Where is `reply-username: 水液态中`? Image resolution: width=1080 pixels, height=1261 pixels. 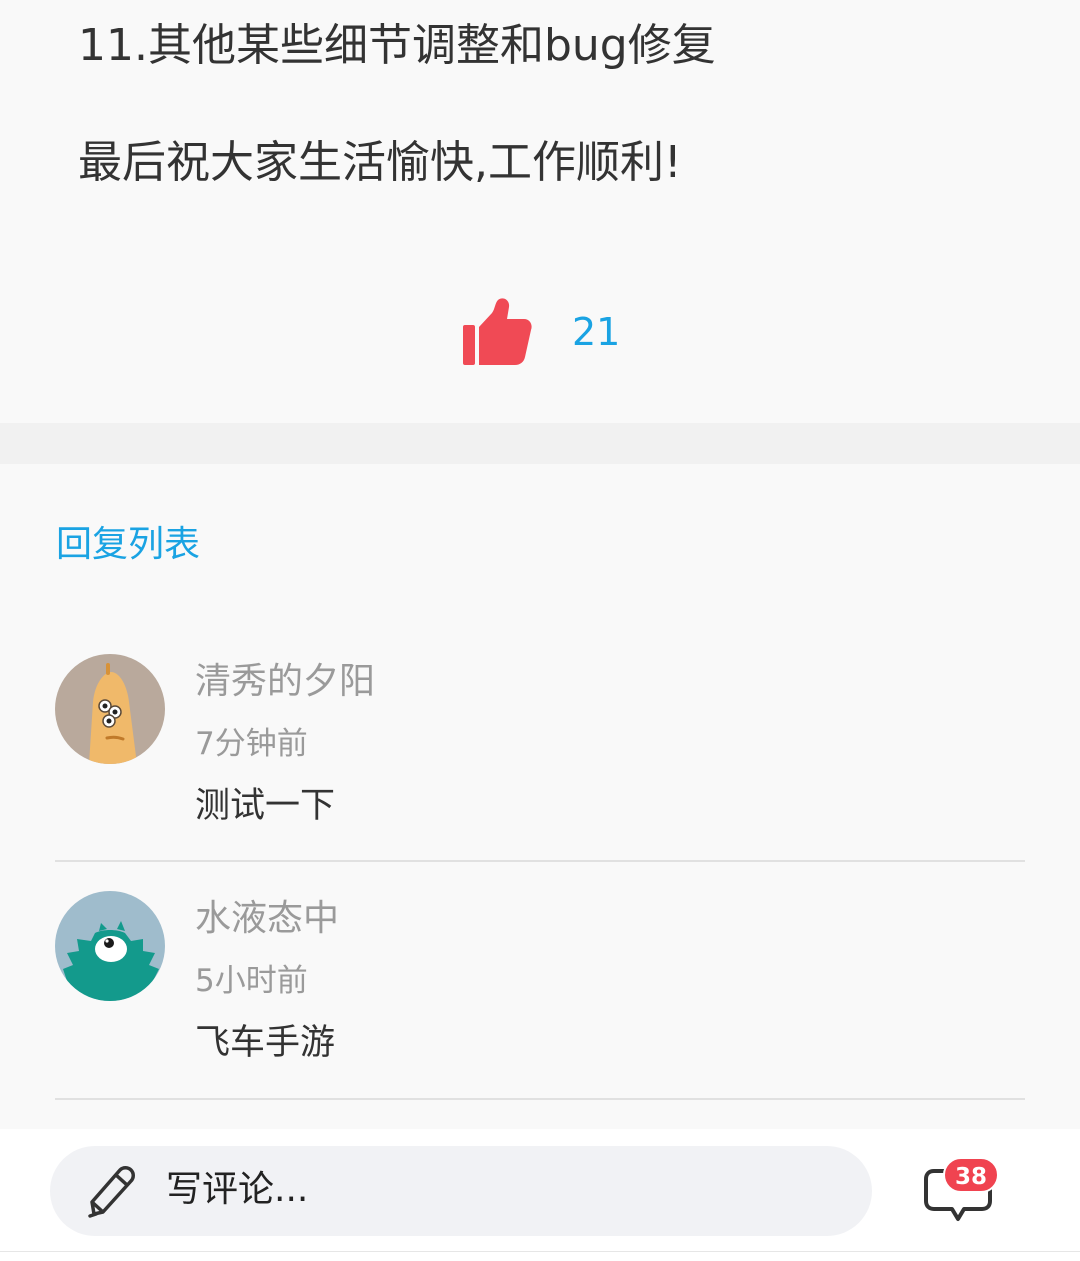
reply-username: 水液态中 is located at coordinates (267, 919).